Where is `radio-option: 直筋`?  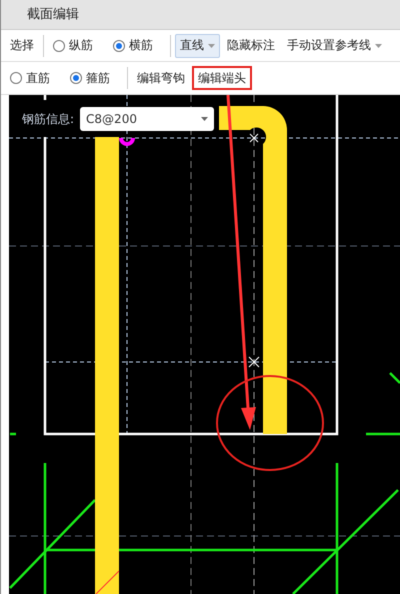
radio-option: 直筋 is located at coordinates (30, 78).